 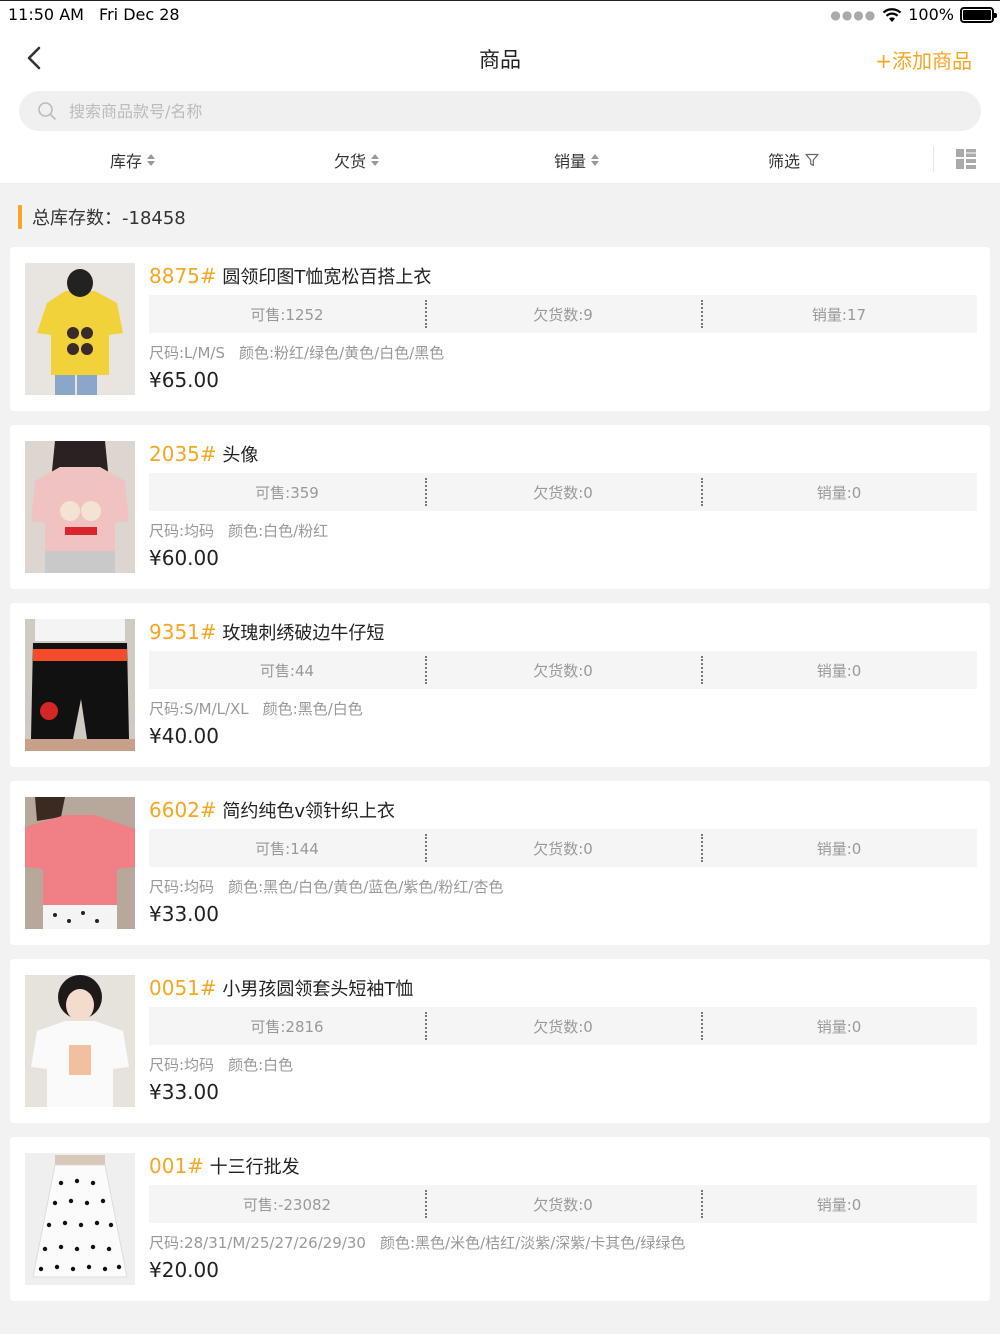 What do you see at coordinates (176, 1166) in the screenshot?
I see `product-code: 001#` at bounding box center [176, 1166].